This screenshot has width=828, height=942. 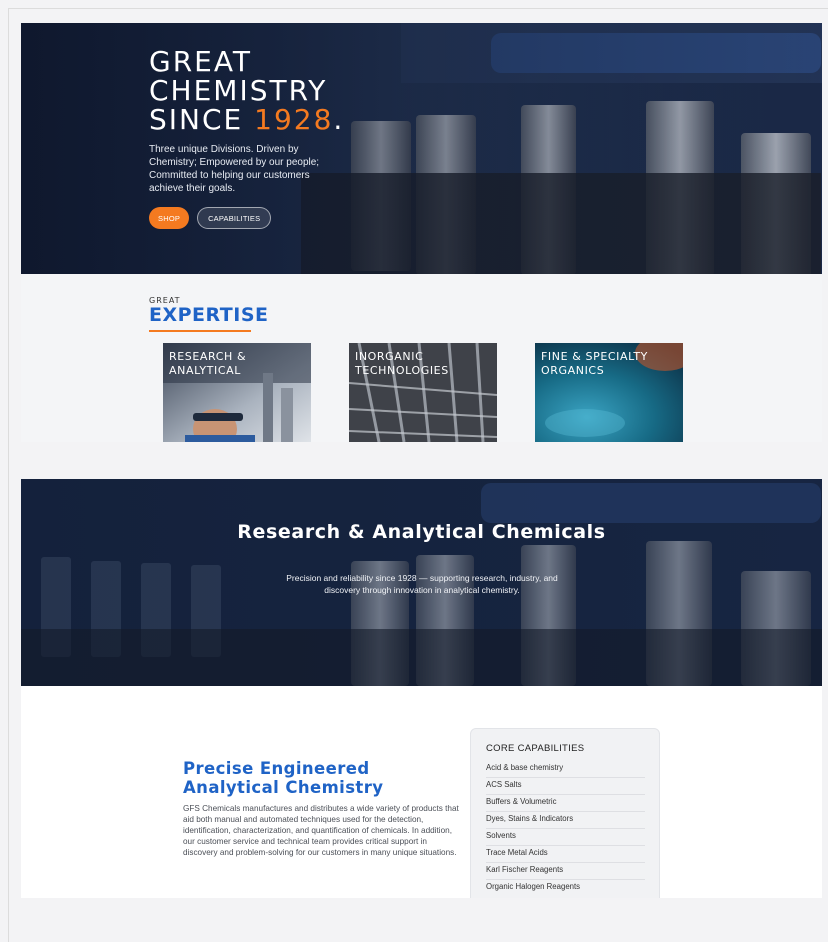 What do you see at coordinates (565, 820) in the screenshot?
I see `capability-item: Dyes, Stains & Indicators` at bounding box center [565, 820].